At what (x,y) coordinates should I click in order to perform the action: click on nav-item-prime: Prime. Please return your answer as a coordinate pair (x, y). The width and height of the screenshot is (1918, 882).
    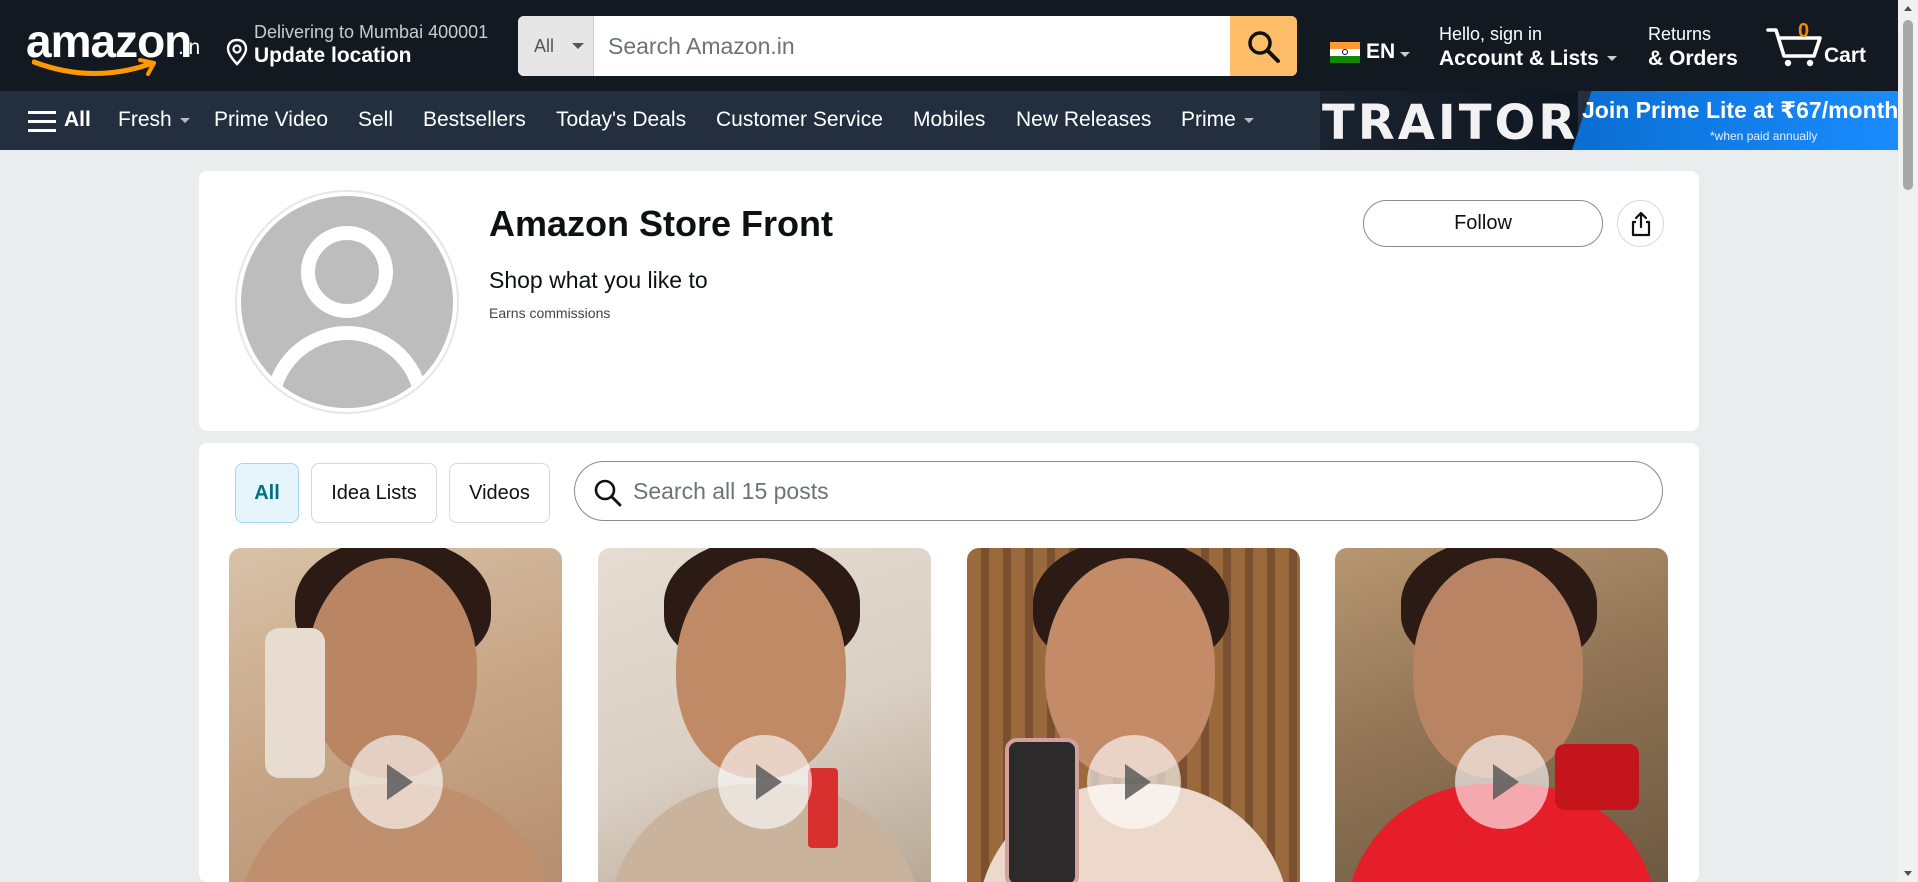
    Looking at the image, I should click on (1217, 120).